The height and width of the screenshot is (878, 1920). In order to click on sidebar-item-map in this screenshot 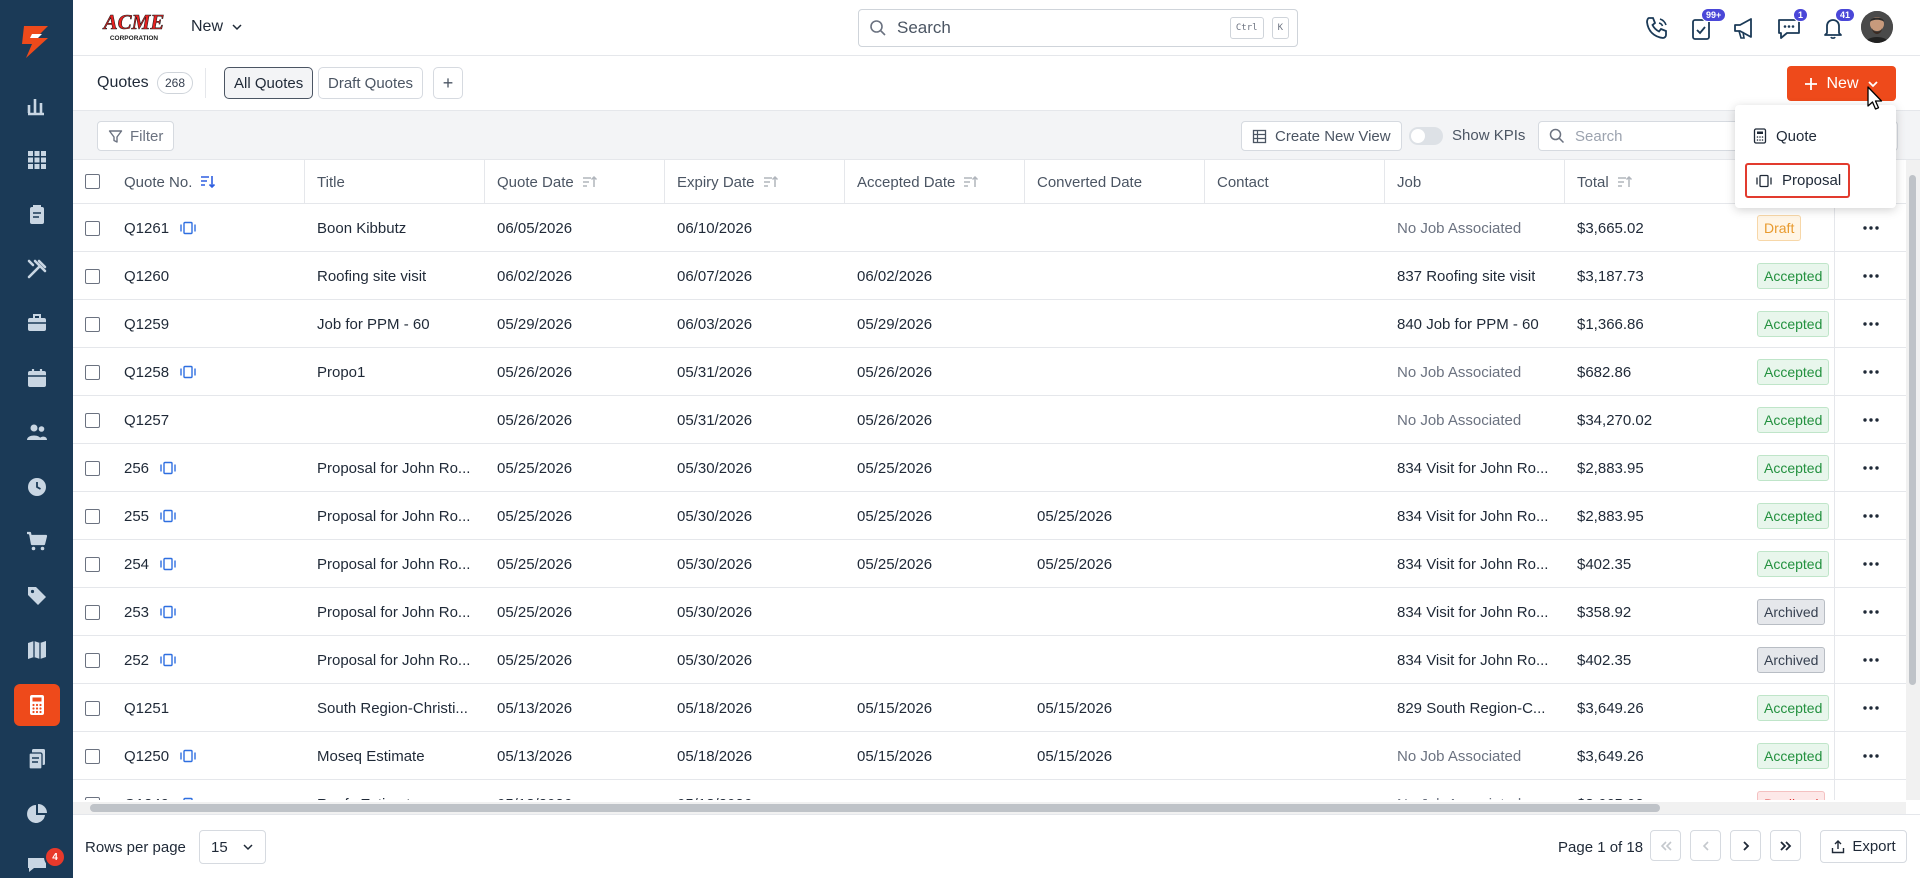, I will do `click(37, 650)`.